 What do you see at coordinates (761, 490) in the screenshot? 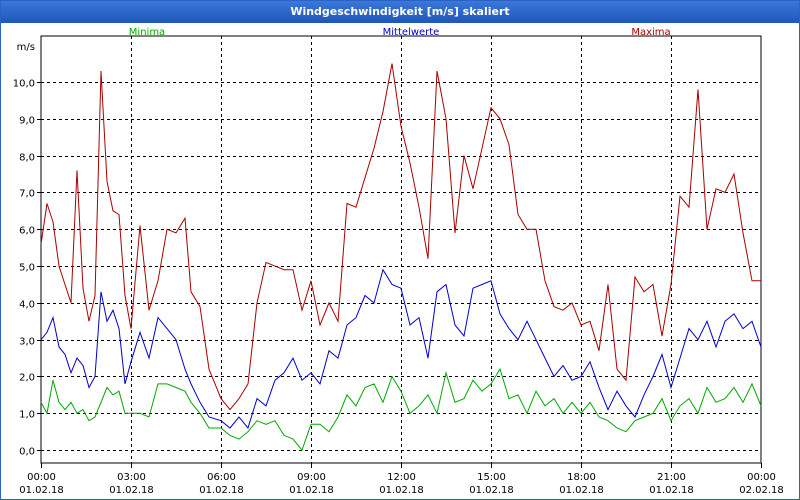
I see `x-tick-label-date: 02.02.18` at bounding box center [761, 490].